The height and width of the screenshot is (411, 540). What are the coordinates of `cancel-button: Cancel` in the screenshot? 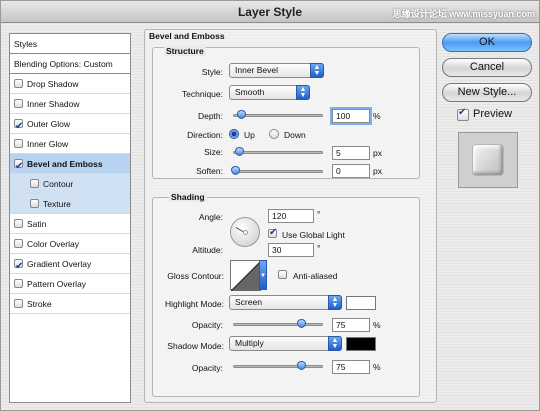 It's located at (487, 67).